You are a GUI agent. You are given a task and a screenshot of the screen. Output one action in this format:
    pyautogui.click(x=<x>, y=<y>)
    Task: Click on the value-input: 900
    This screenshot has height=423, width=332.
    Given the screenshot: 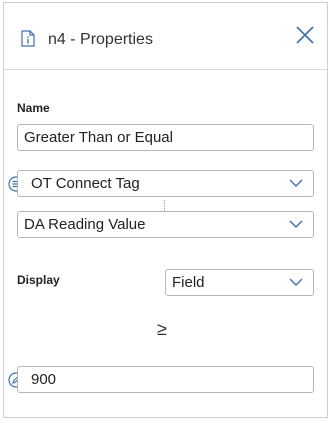 What is the action you would take?
    pyautogui.click(x=165, y=379)
    